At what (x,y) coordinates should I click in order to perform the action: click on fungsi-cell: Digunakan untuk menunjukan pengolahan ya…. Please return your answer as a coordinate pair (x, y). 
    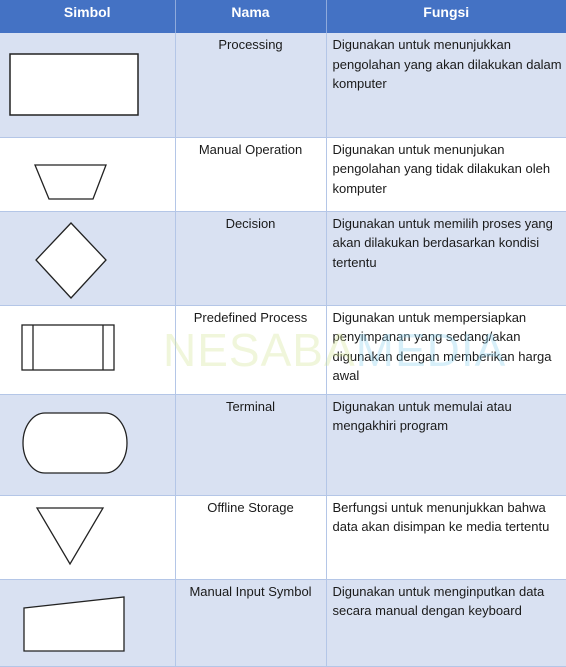
    Looking at the image, I should click on (446, 174).